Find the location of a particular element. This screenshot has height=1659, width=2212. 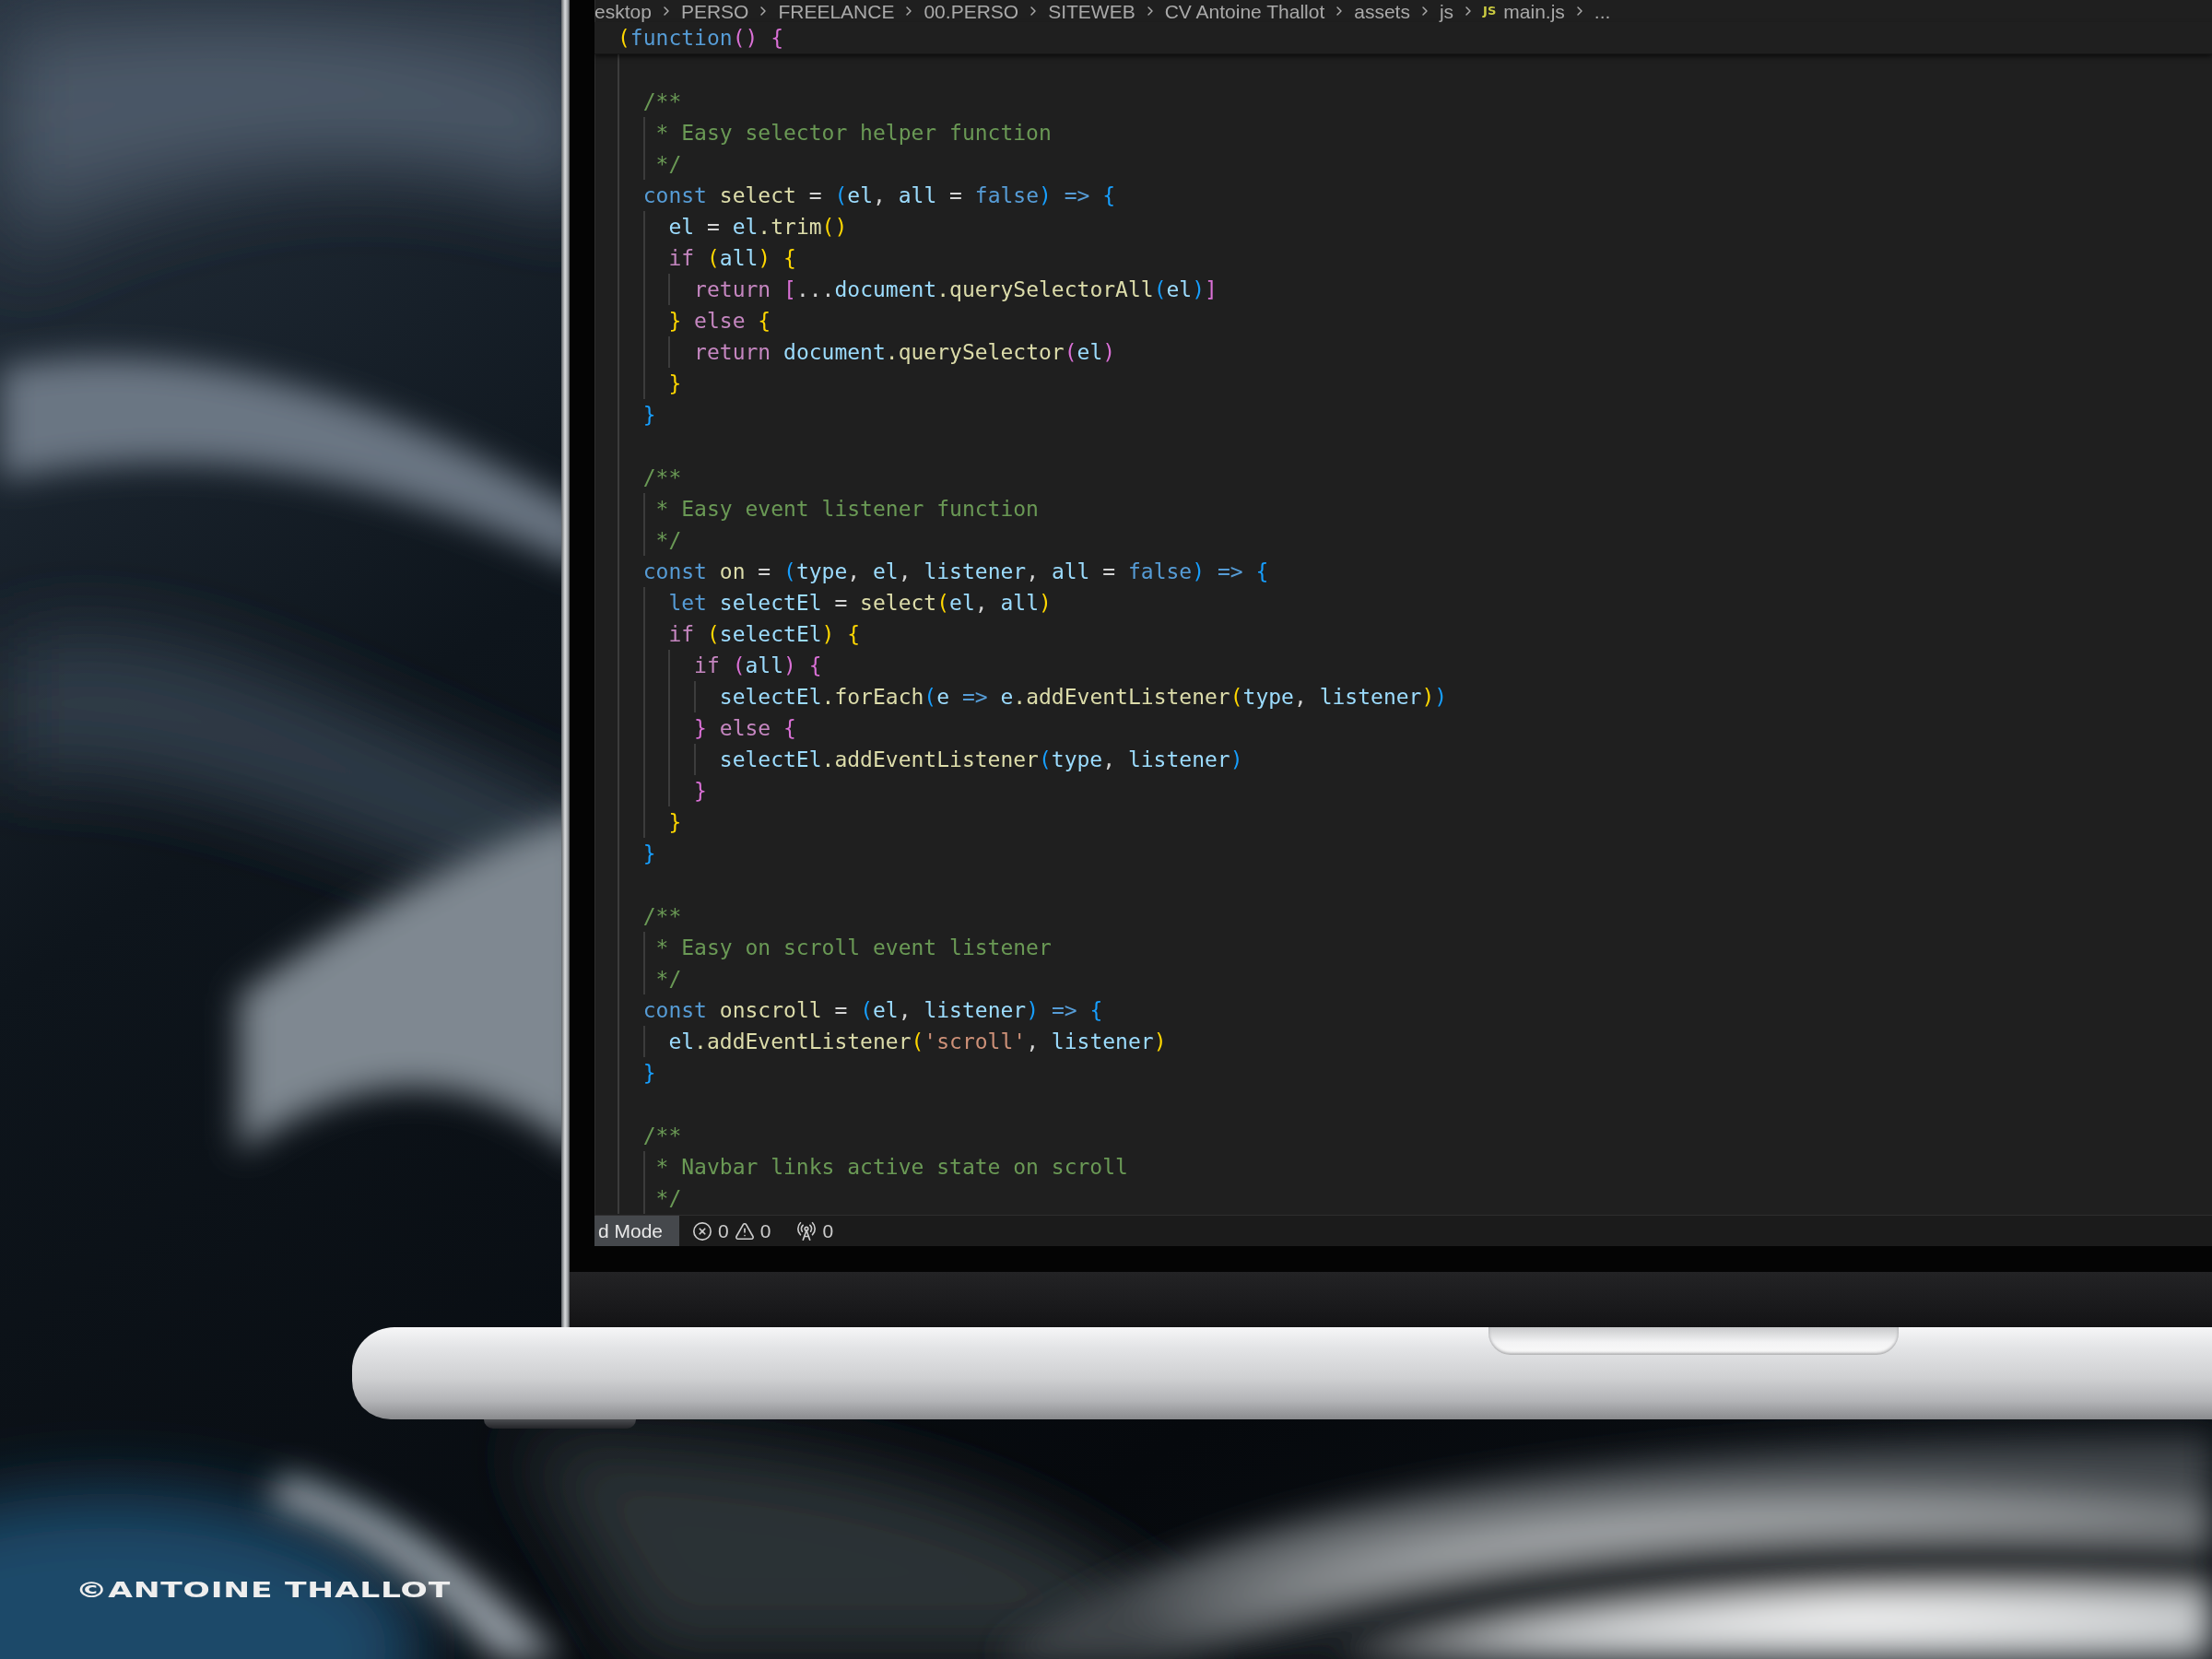

code-line: (function() { is located at coordinates (701, 38).